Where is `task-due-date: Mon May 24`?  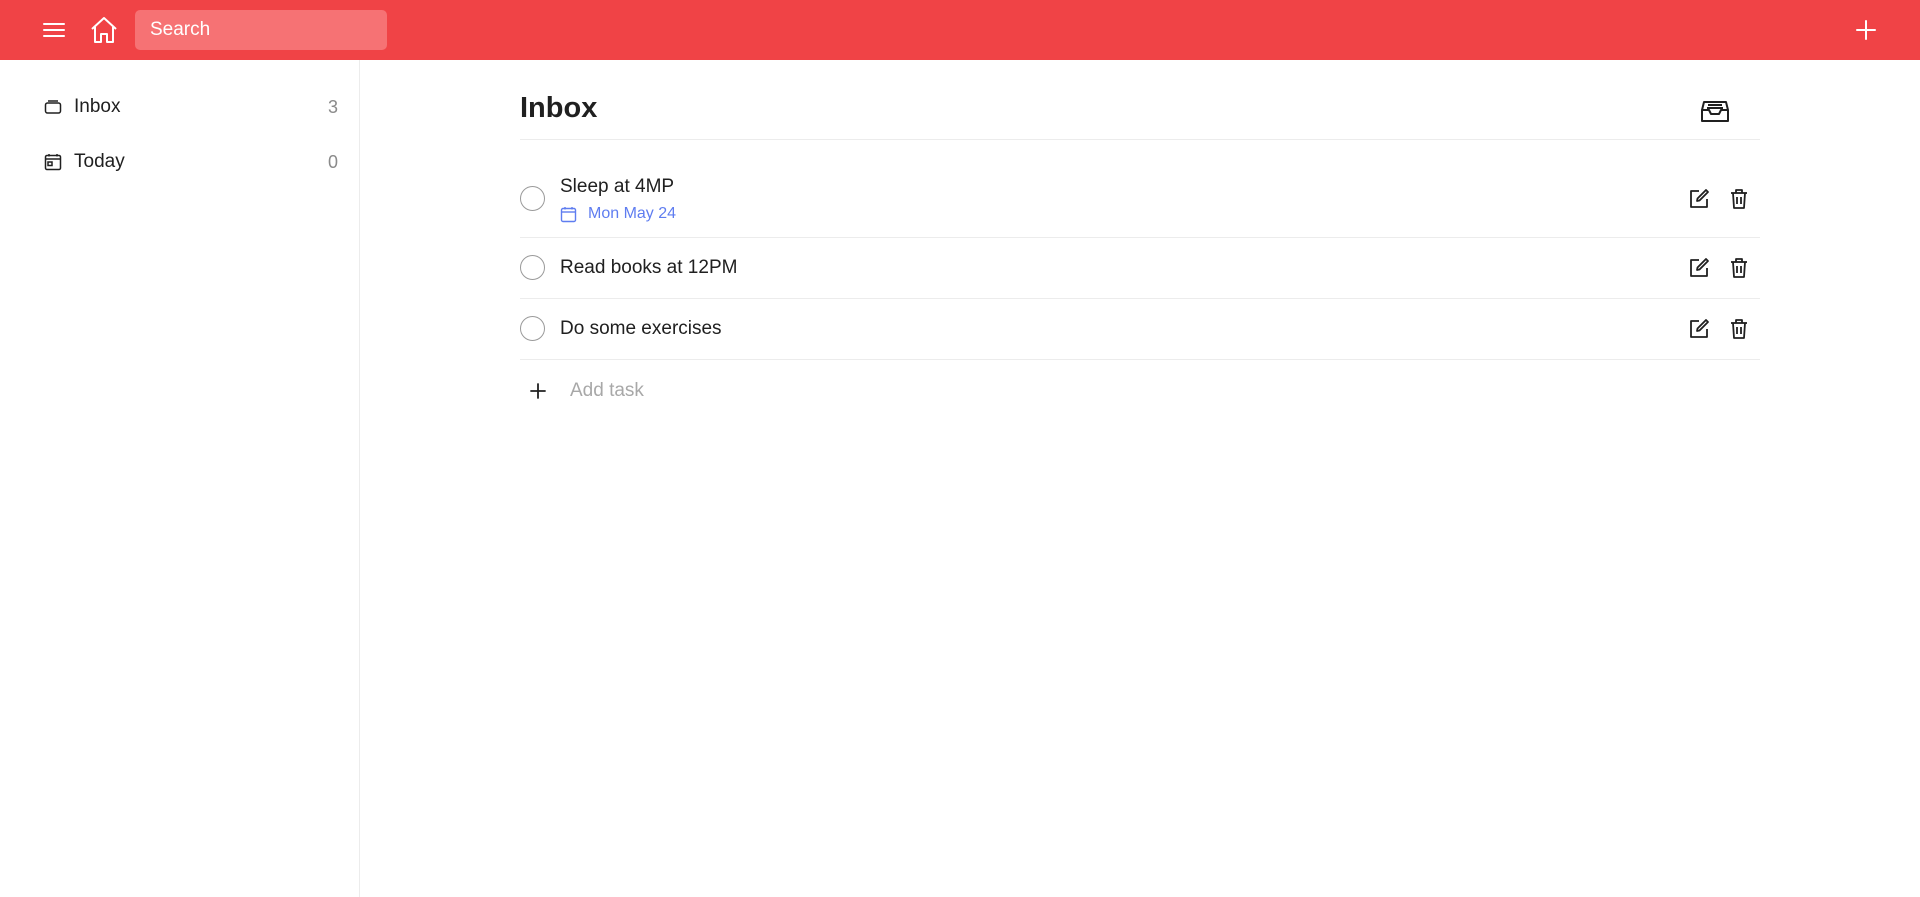 task-due-date: Mon May 24 is located at coordinates (618, 214).